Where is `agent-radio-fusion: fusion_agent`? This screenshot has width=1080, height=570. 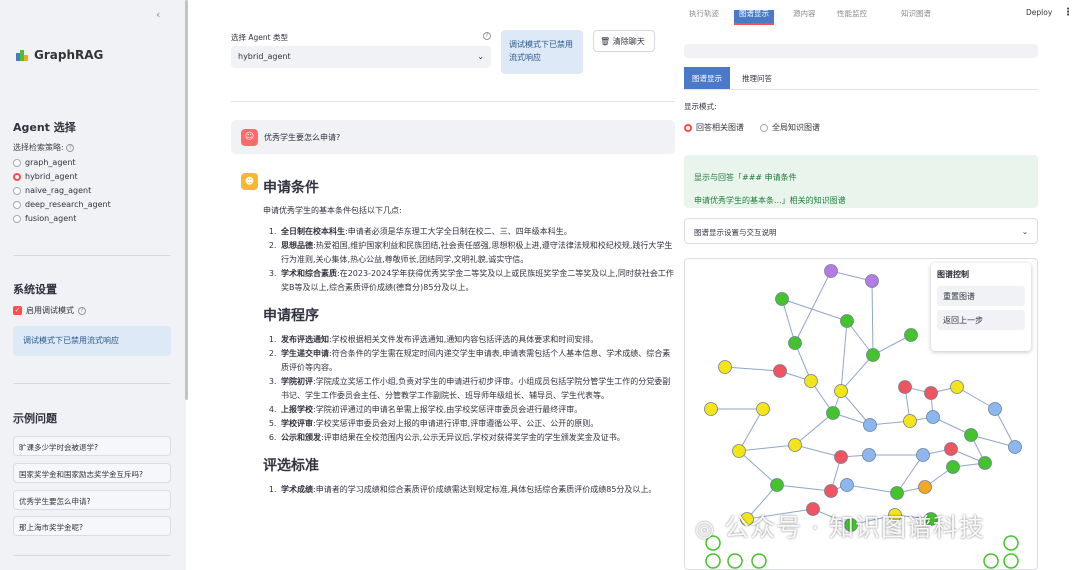 agent-radio-fusion: fusion_agent is located at coordinates (44, 218).